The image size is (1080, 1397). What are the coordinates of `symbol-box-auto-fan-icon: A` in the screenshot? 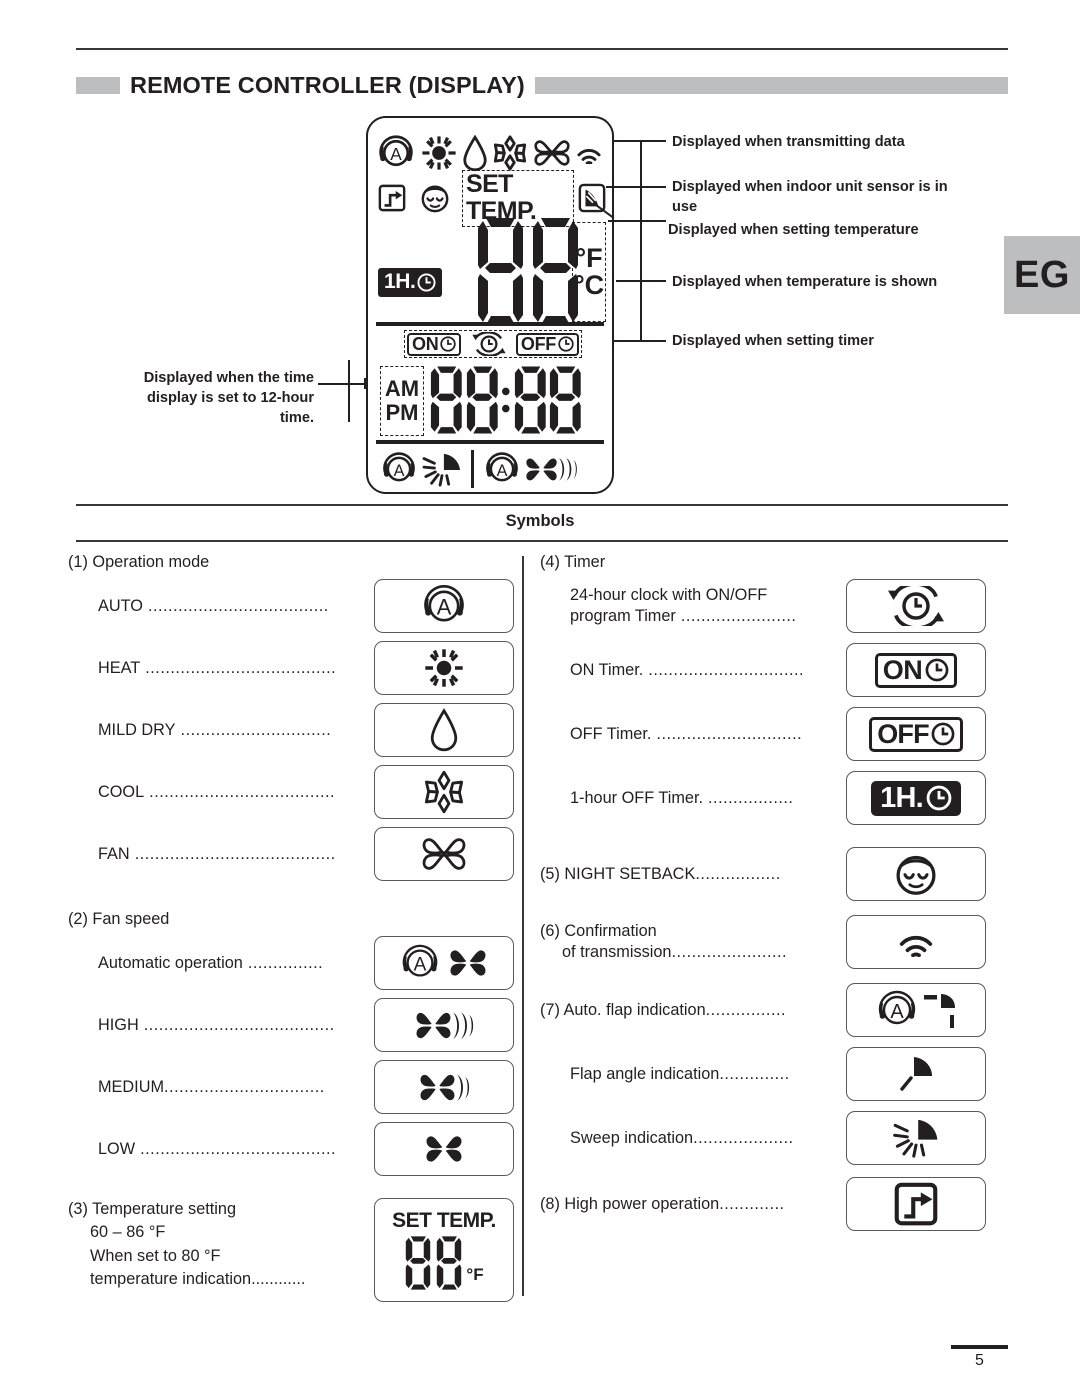 It's located at (444, 963).